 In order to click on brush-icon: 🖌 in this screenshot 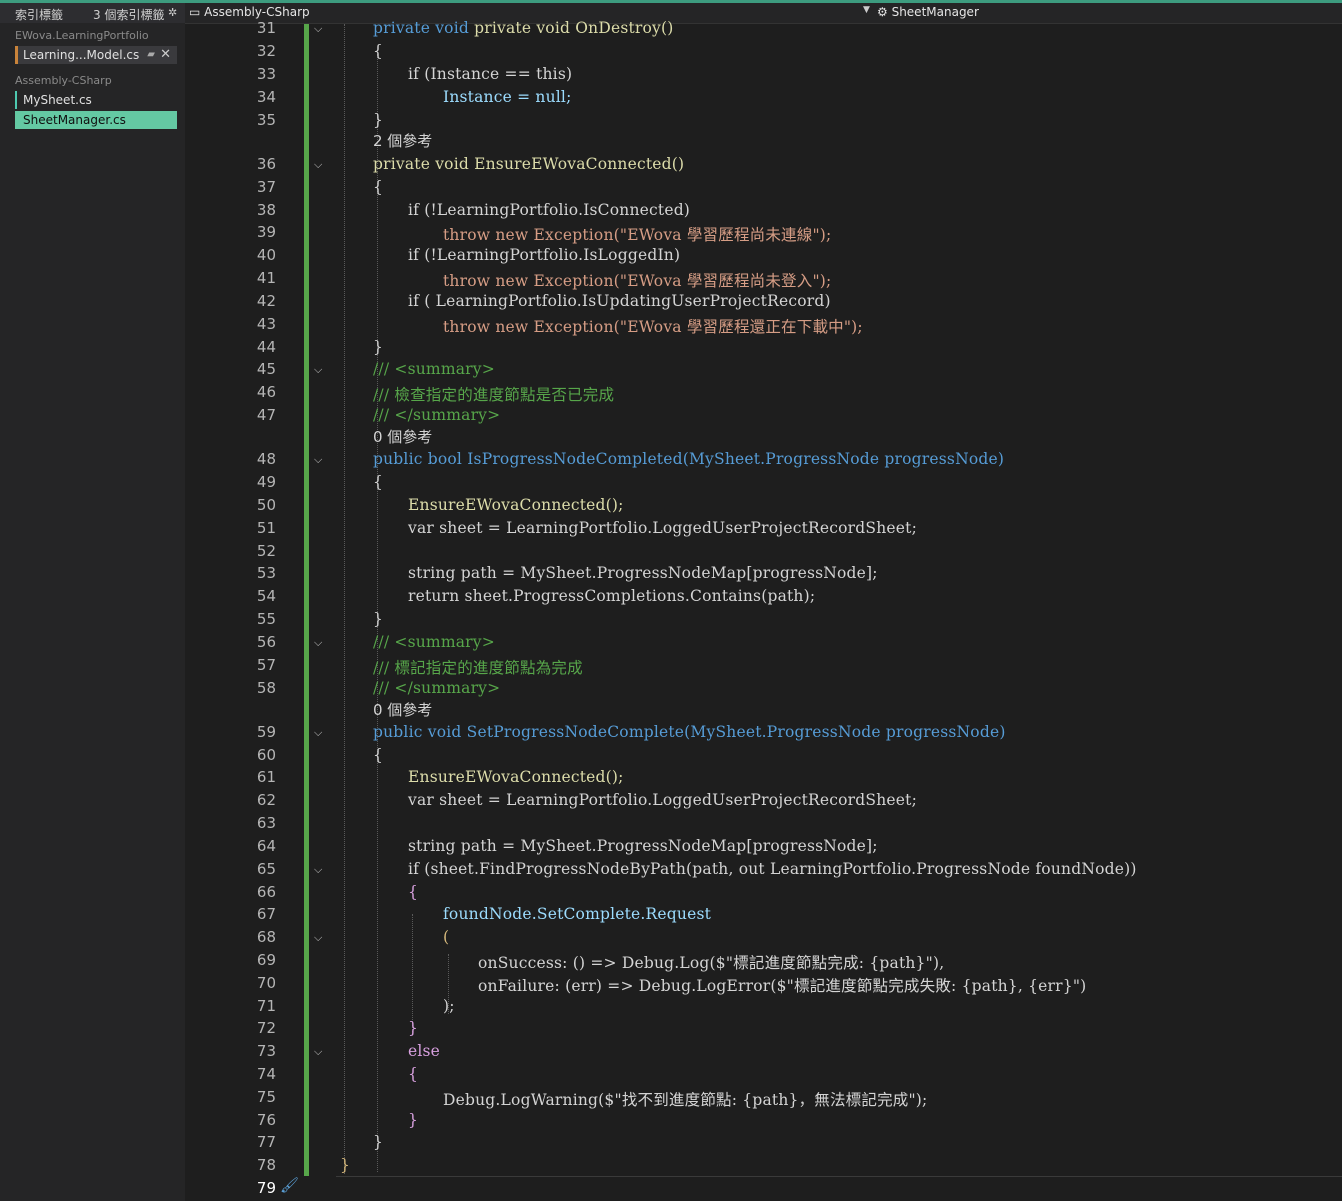, I will do `click(289, 1185)`.